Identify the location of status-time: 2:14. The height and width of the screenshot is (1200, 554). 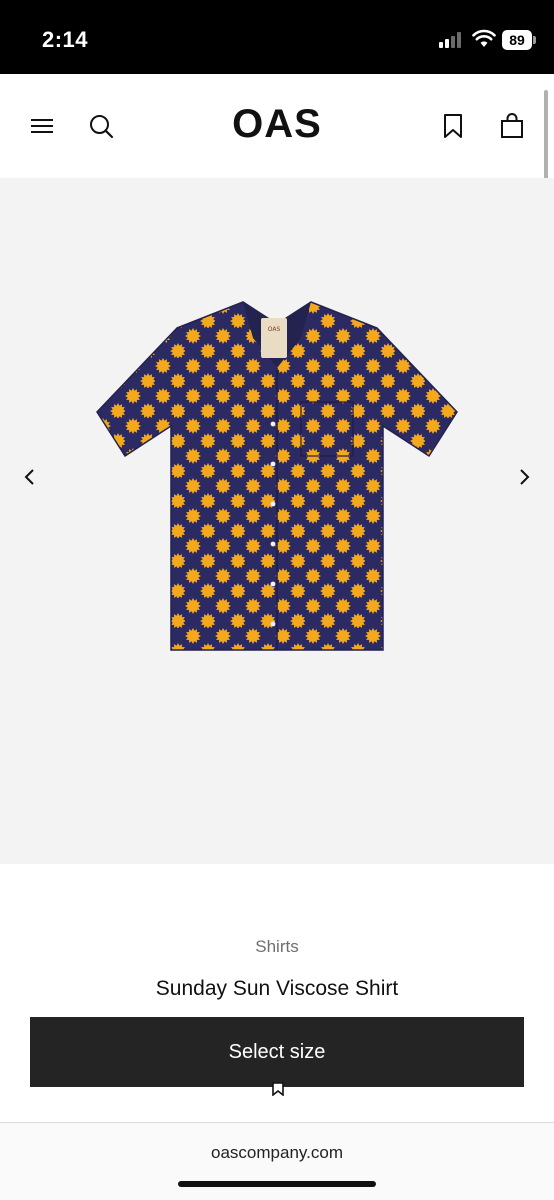
(65, 39).